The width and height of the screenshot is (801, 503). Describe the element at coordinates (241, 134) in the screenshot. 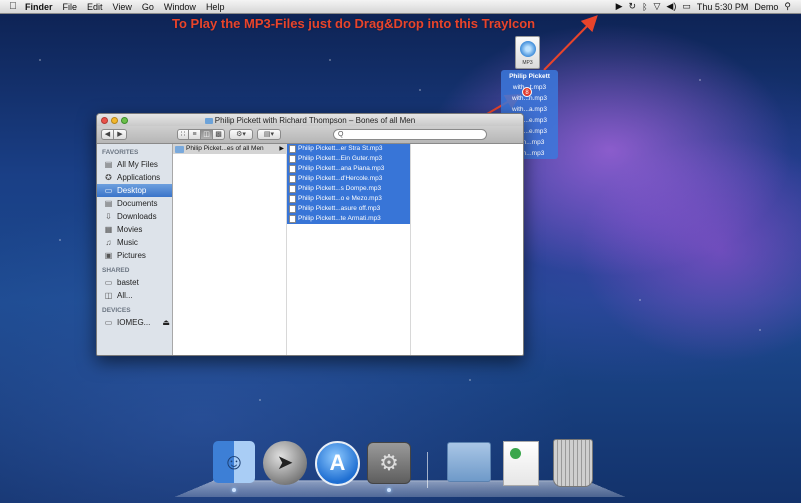

I see `action-menu-button: ⚙▾` at that location.